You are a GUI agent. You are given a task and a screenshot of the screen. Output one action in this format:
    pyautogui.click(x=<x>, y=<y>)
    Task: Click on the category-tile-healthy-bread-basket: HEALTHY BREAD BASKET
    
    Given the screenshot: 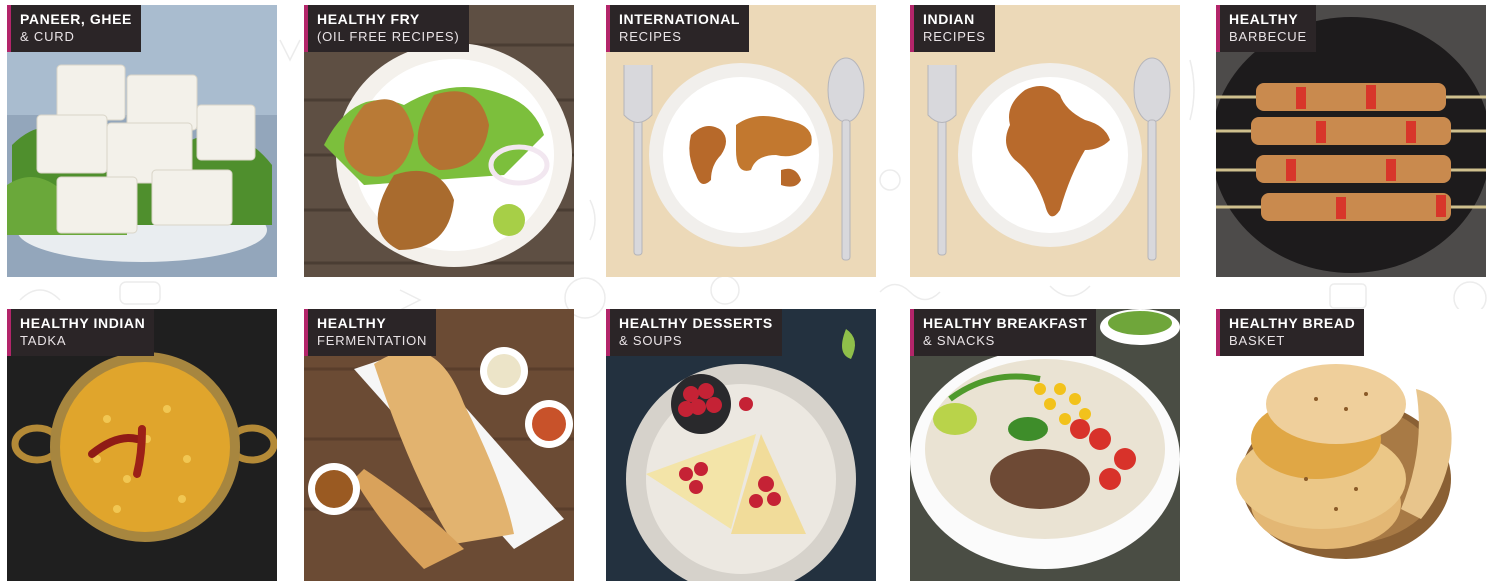 What is the action you would take?
    pyautogui.click(x=1351, y=445)
    